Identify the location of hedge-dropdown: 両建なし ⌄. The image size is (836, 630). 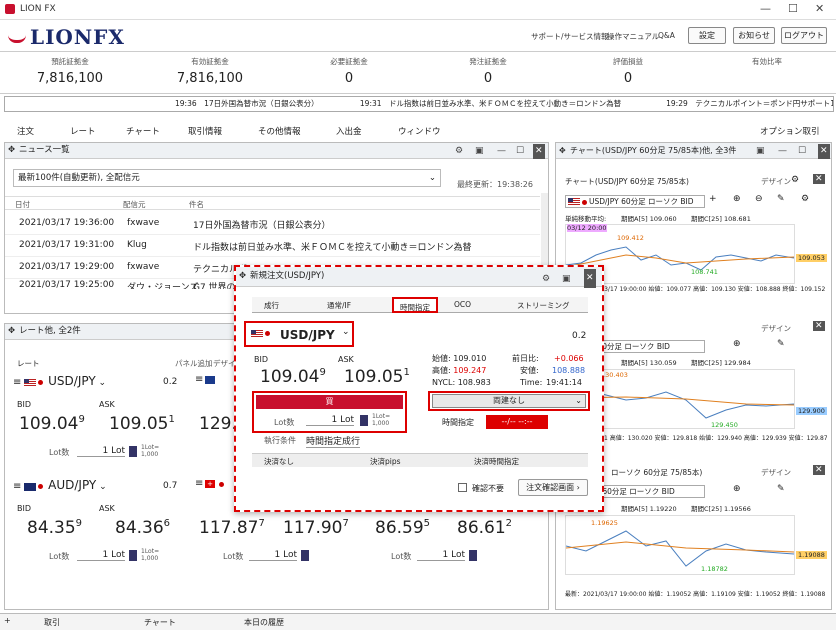
(509, 401).